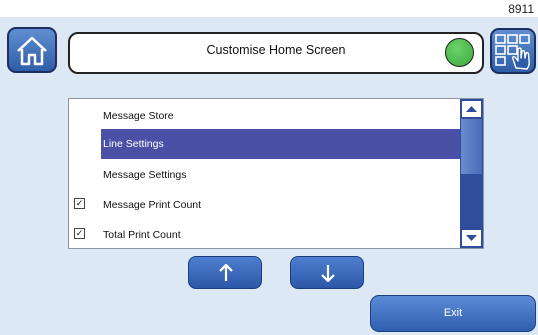 This screenshot has width=538, height=335. I want to click on list-item-label: Total Print Count, so click(142, 235).